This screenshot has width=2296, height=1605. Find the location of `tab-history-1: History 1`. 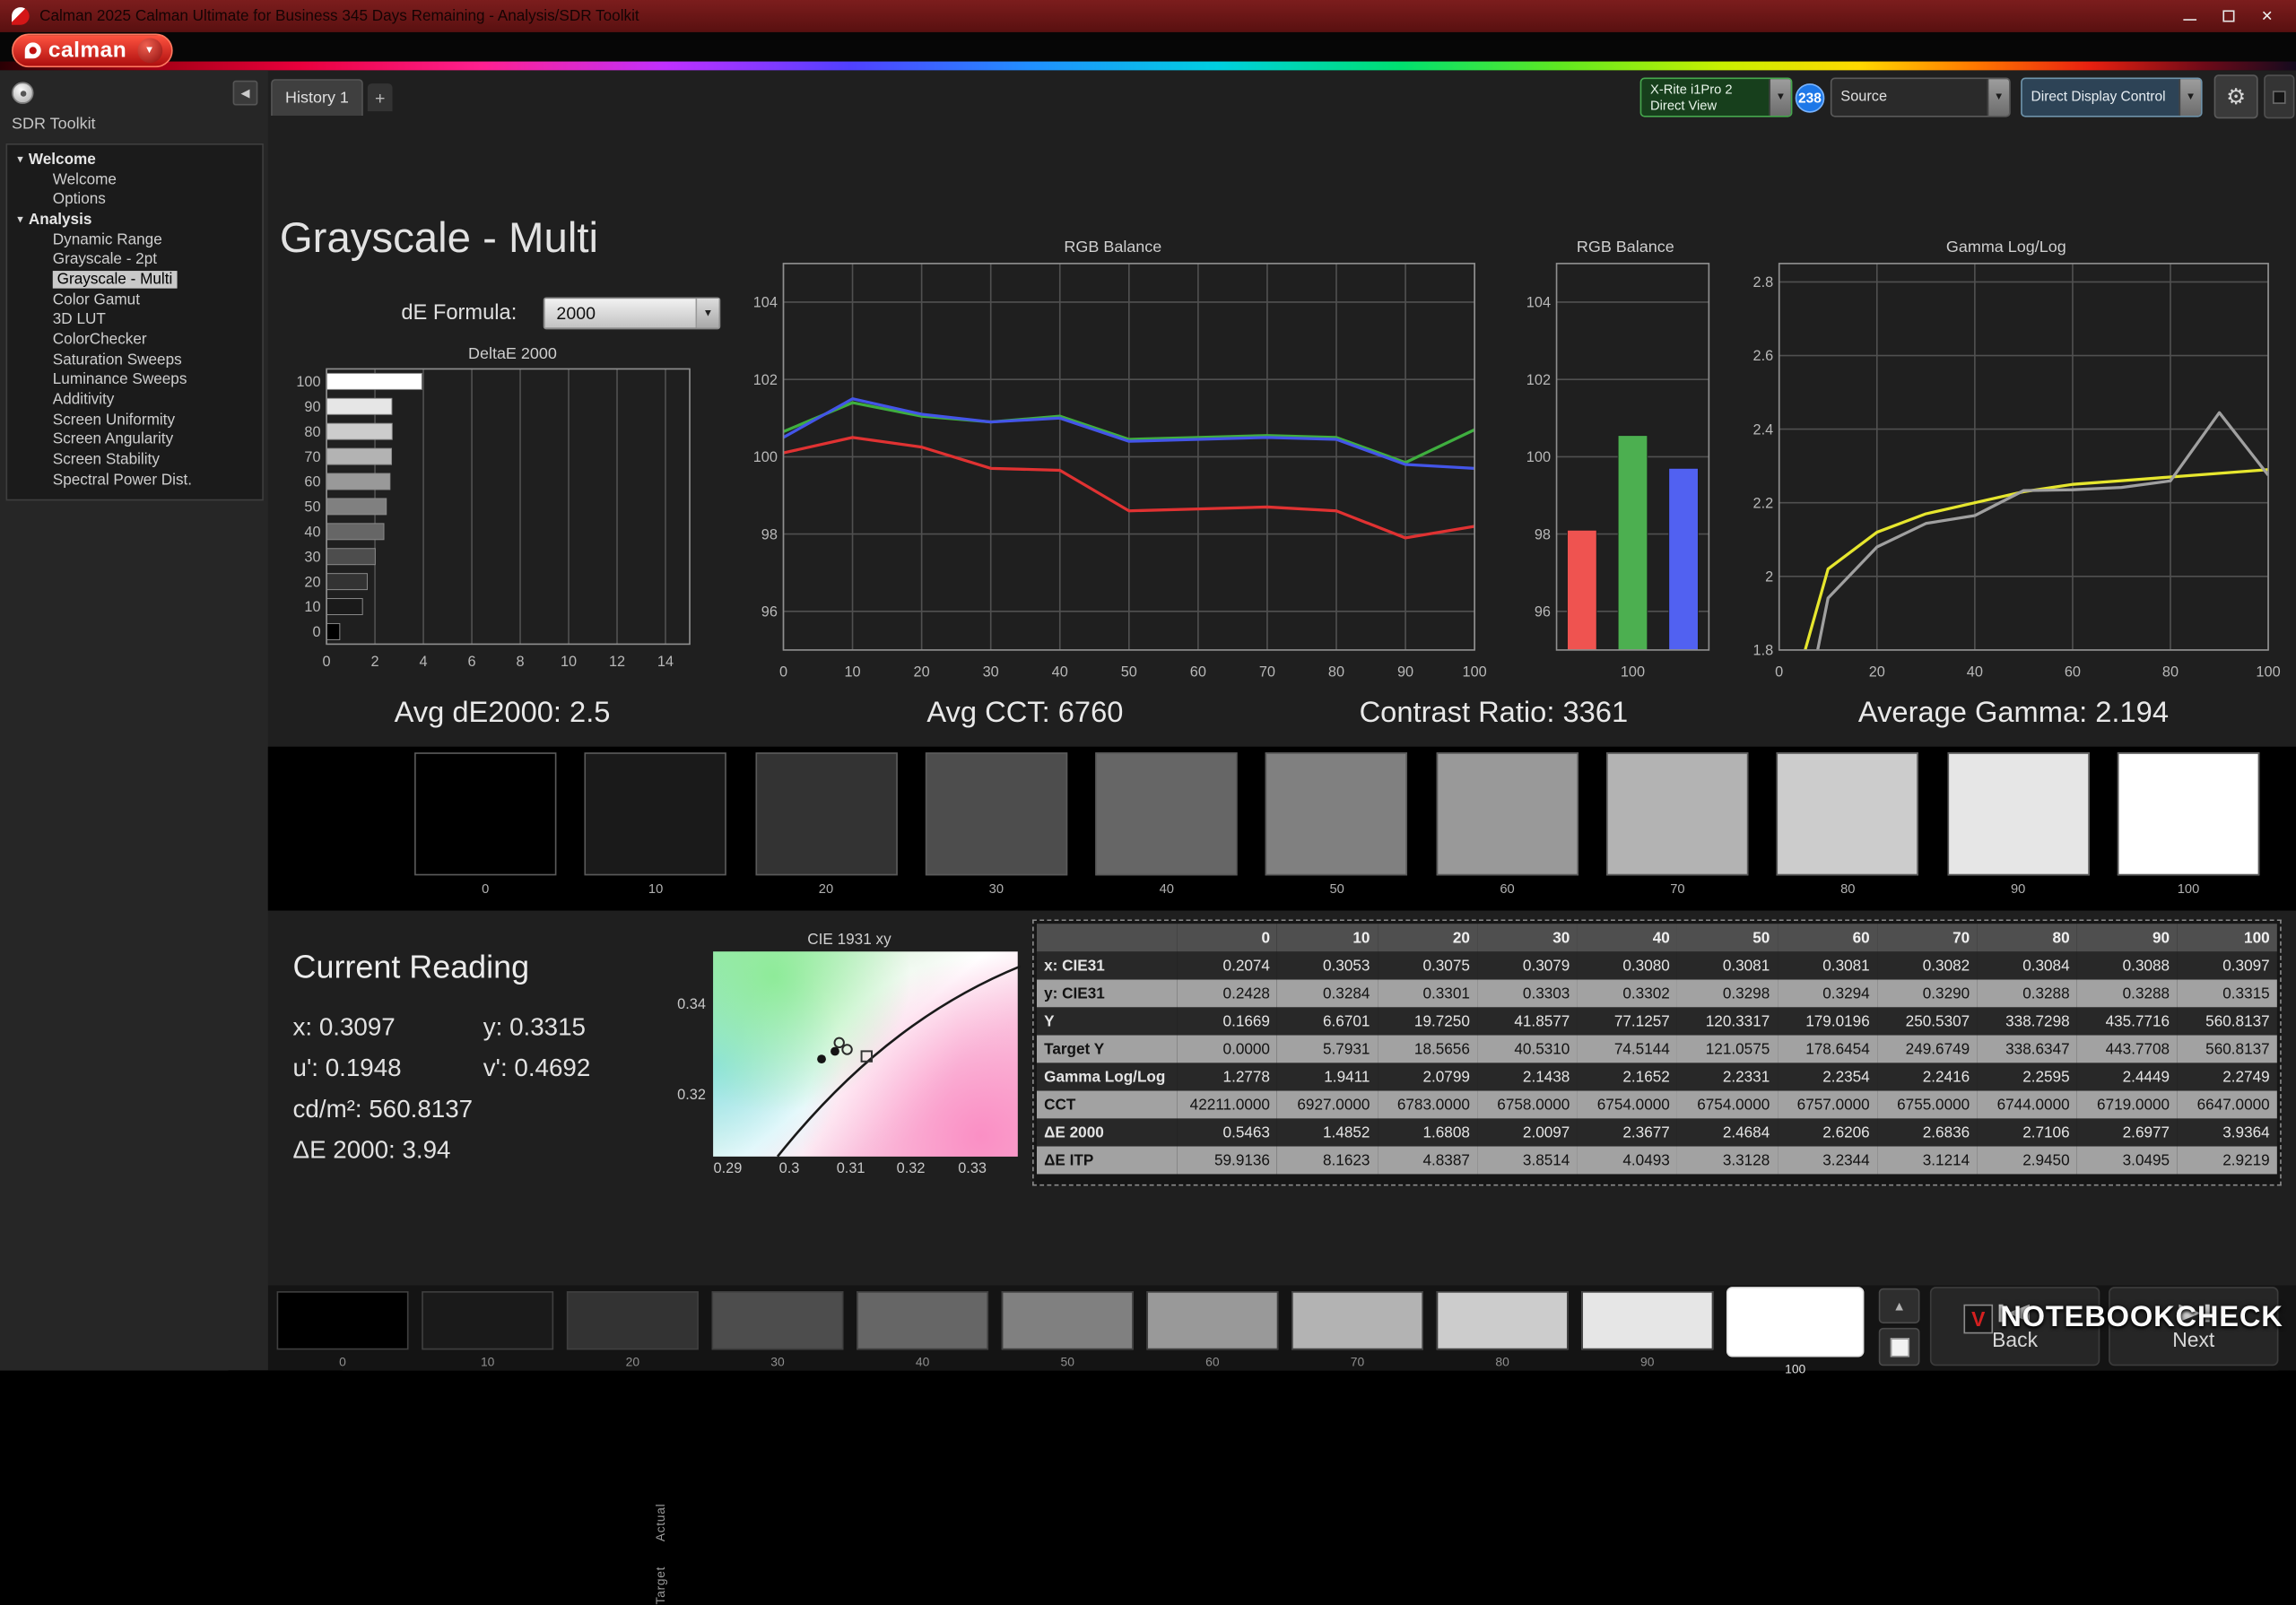

tab-history-1: History 1 is located at coordinates (317, 97).